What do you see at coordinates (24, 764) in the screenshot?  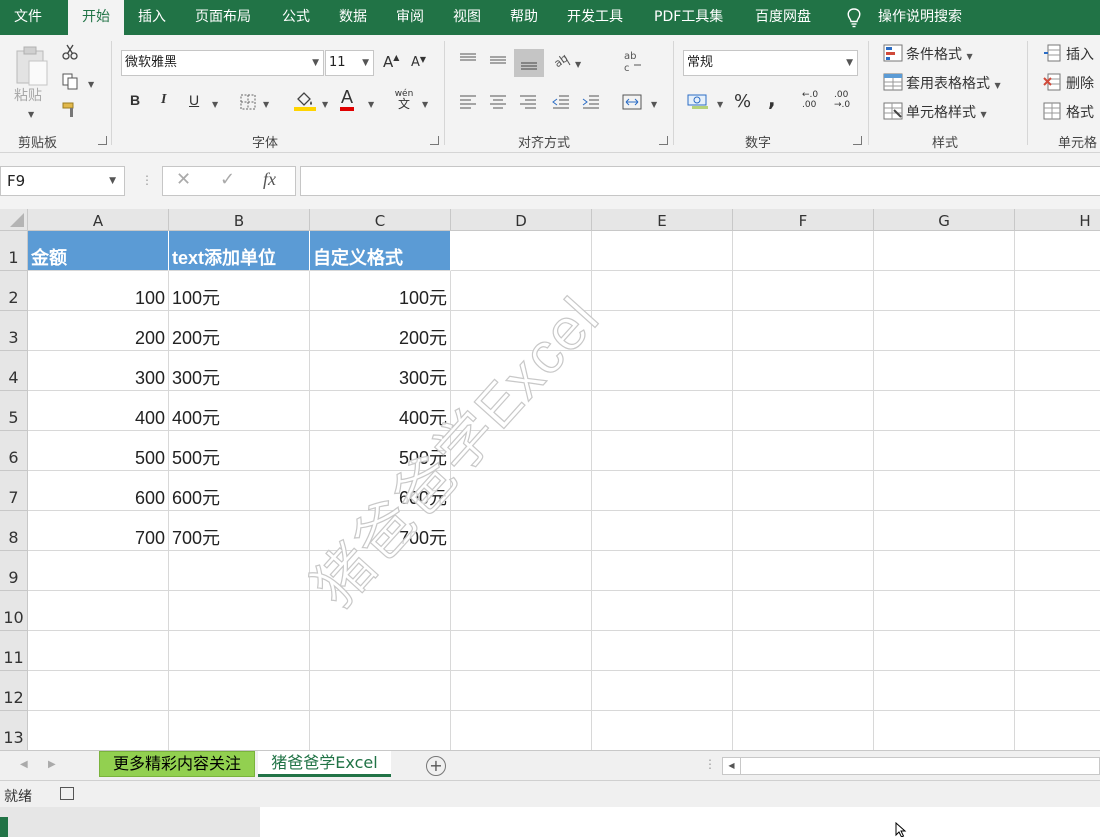 I see `prev-sheet-icon: ◀` at bounding box center [24, 764].